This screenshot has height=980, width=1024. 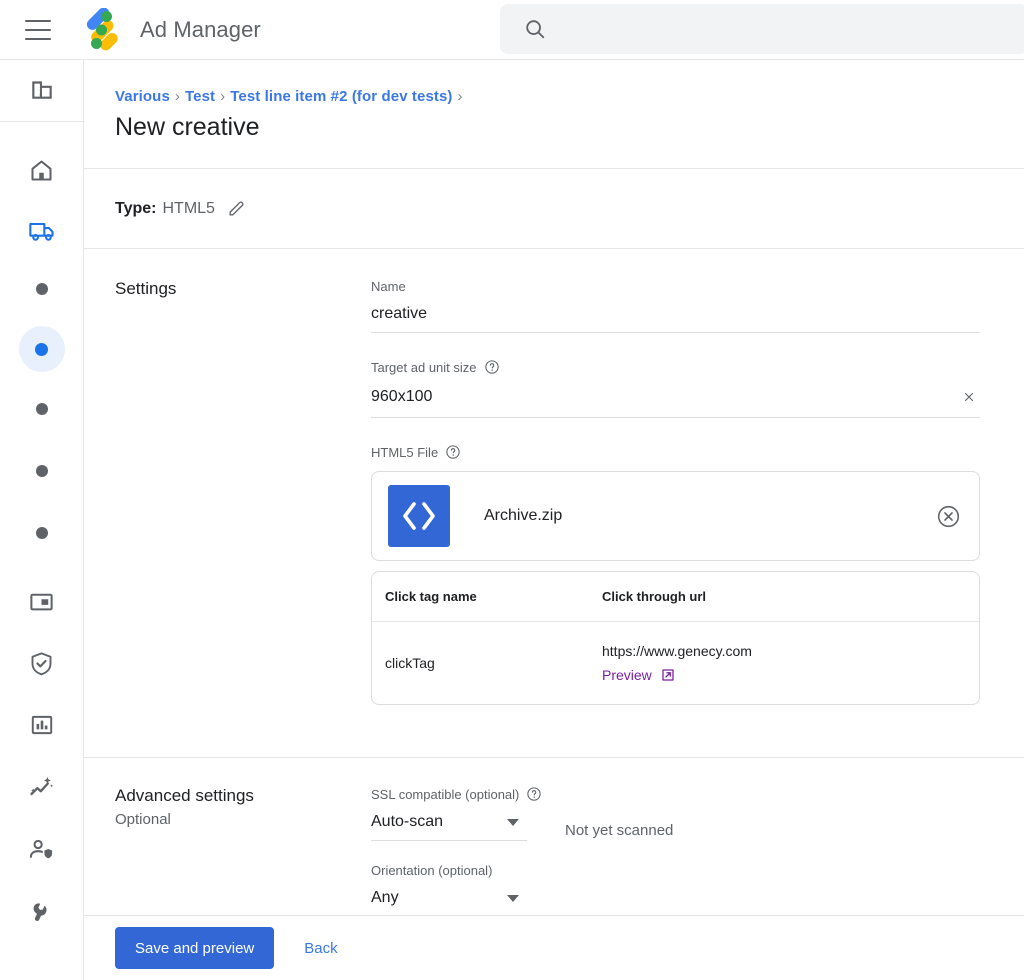 I want to click on left-navigation-rail, so click(x=42, y=520).